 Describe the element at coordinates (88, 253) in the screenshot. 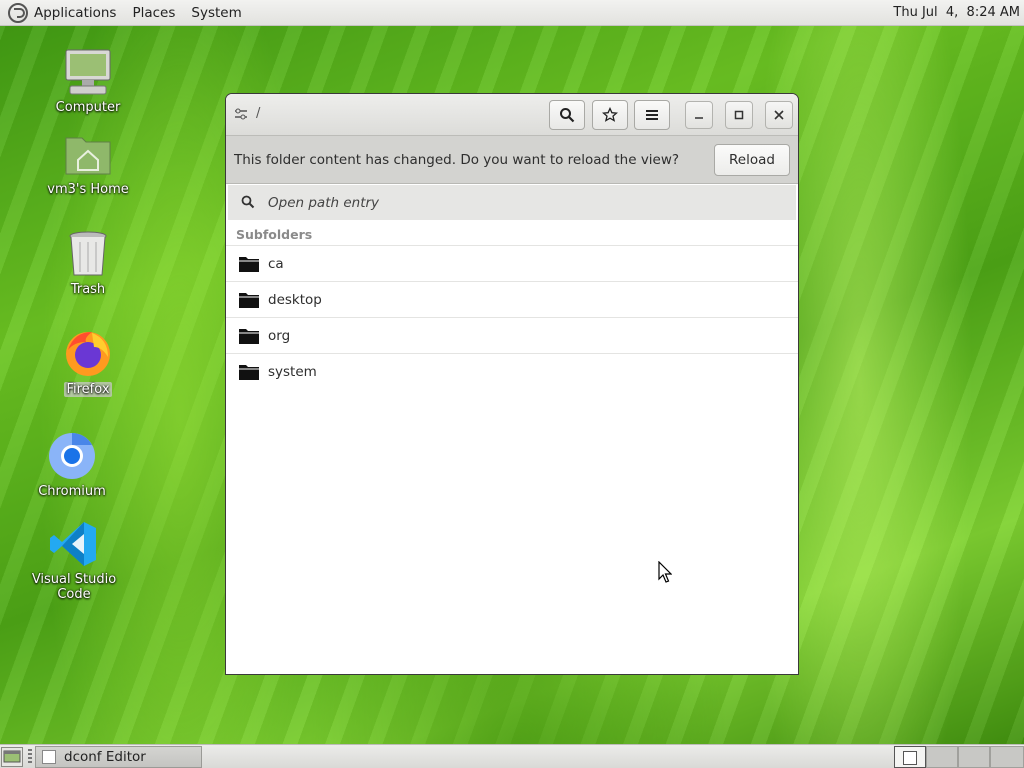

I see `trash-icon` at that location.